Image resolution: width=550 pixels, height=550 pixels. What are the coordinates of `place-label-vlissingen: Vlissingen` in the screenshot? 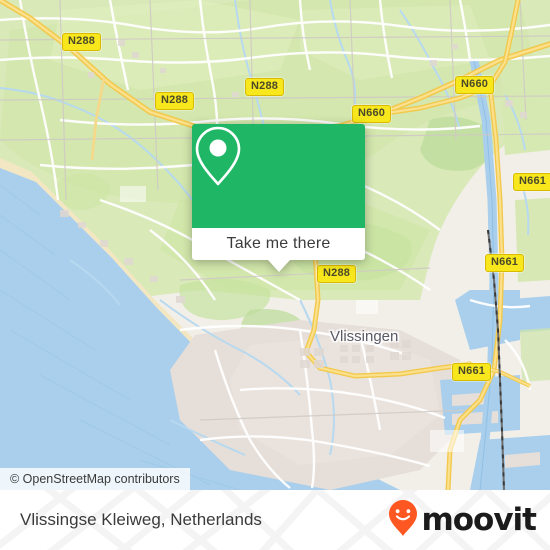 It's located at (364, 336).